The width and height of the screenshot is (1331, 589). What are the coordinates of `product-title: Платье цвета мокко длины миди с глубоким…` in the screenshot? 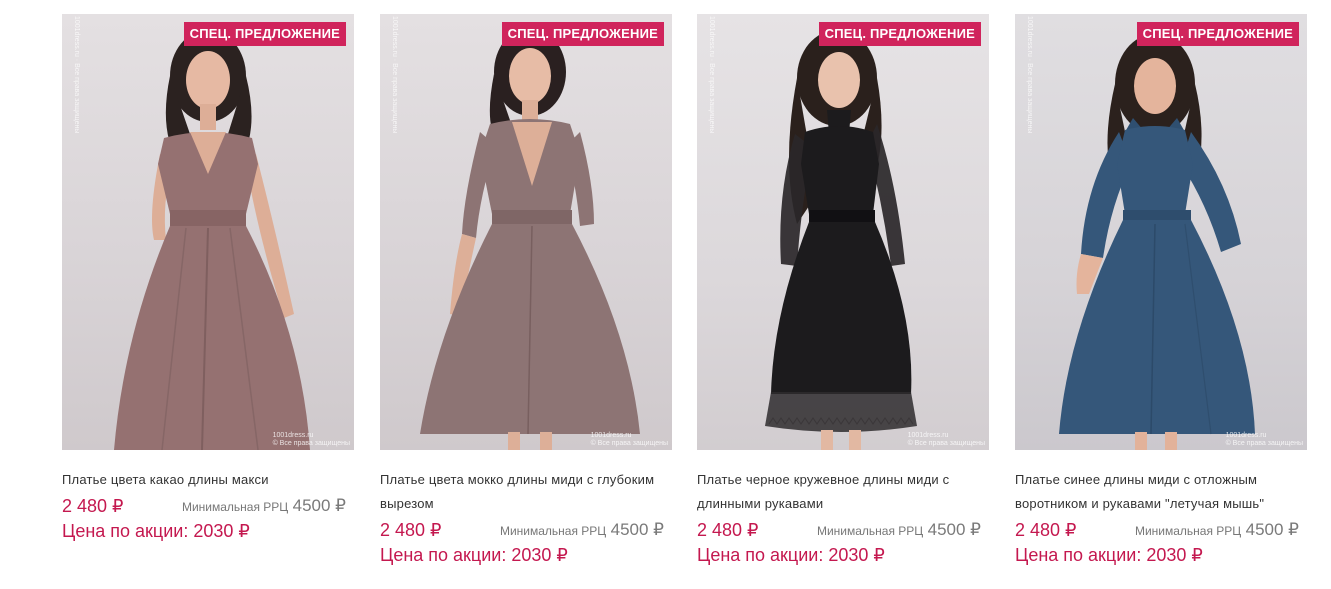 It's located at (526, 492).